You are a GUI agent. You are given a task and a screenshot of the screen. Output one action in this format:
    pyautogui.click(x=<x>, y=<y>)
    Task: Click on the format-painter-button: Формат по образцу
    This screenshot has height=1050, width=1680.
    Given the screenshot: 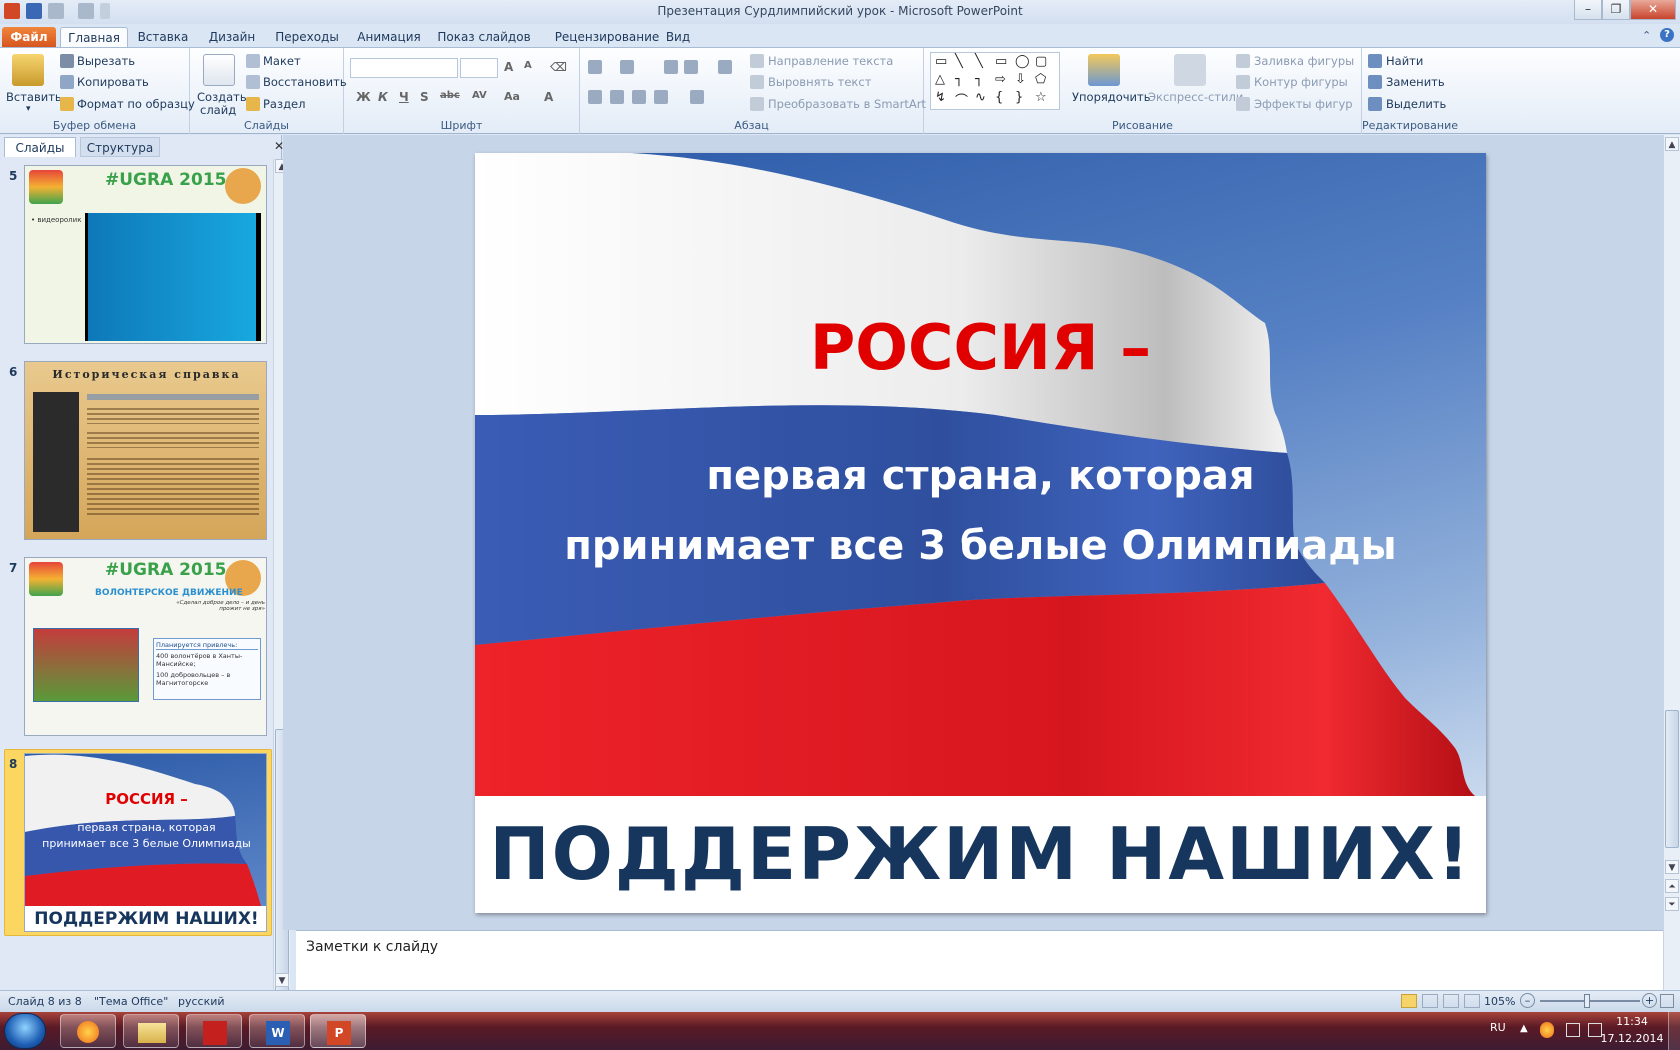 What is the action you would take?
    pyautogui.click(x=136, y=104)
    